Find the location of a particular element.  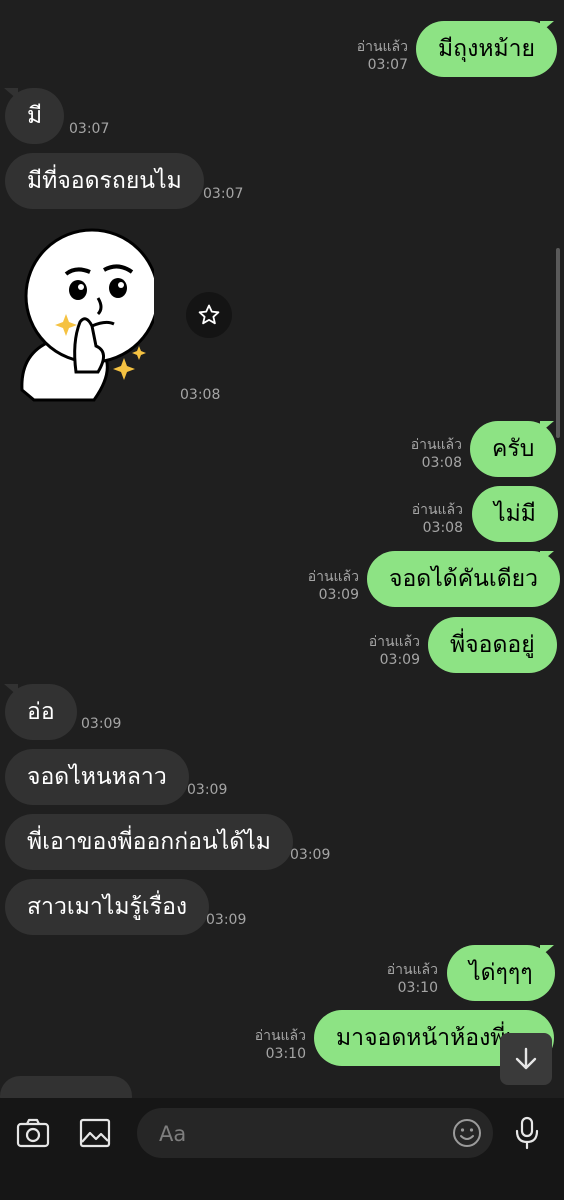

microphone-button is located at coordinates (527, 1133).